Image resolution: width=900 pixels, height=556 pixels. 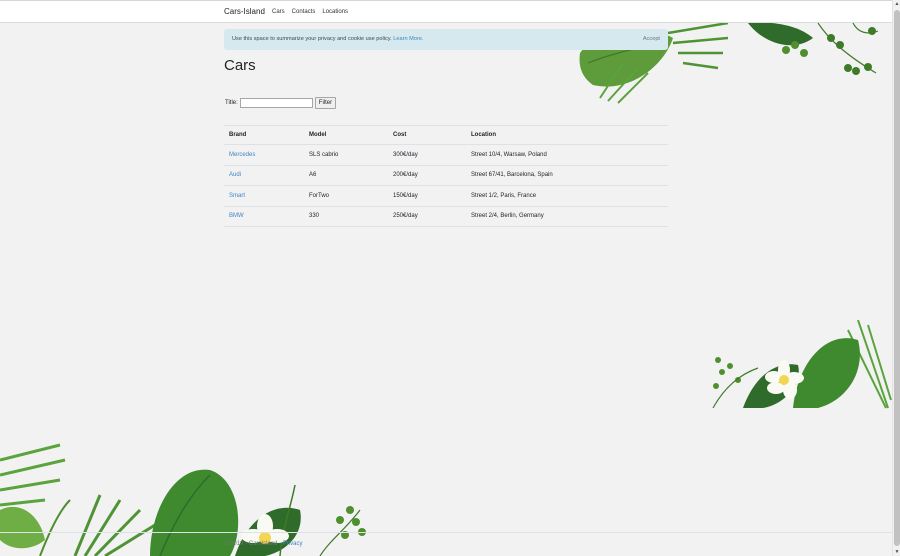 What do you see at coordinates (896, 4) in the screenshot?
I see `scroll-up-arrow-icon: ▲` at bounding box center [896, 4].